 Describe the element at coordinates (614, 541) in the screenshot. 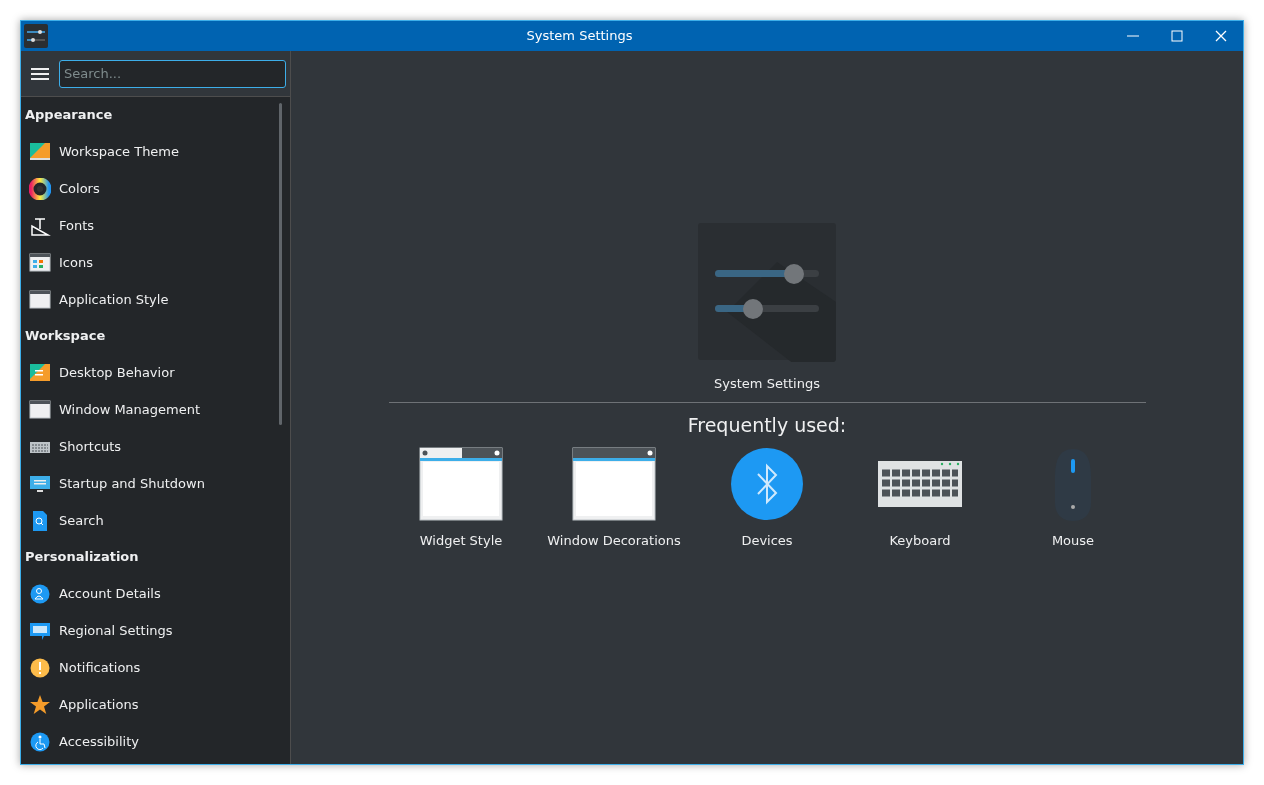

I see `shortcut-label: Window Decorations` at that location.